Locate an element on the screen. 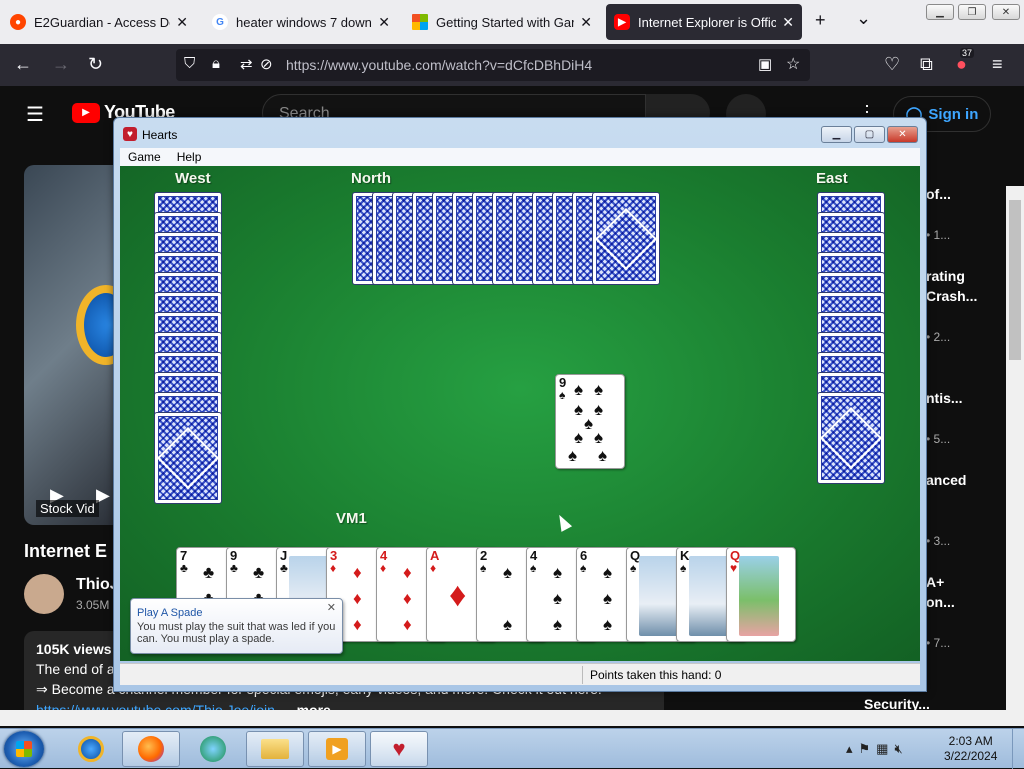 The height and width of the screenshot is (769, 1024). hint-title: Play A Spade is located at coordinates (170, 613).